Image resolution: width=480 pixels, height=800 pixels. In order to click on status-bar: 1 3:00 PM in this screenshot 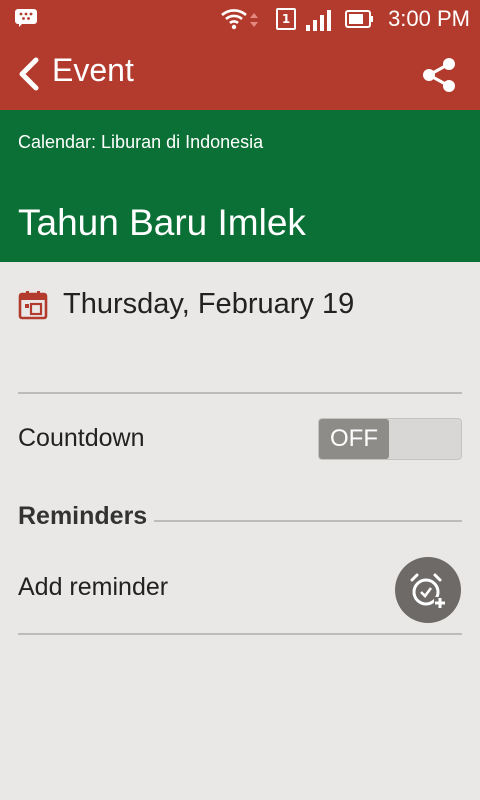, I will do `click(240, 19)`.